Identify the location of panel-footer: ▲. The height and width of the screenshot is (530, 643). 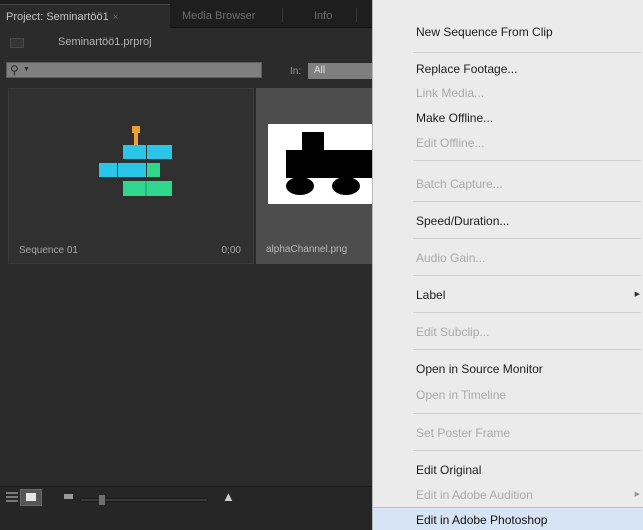
(186, 508).